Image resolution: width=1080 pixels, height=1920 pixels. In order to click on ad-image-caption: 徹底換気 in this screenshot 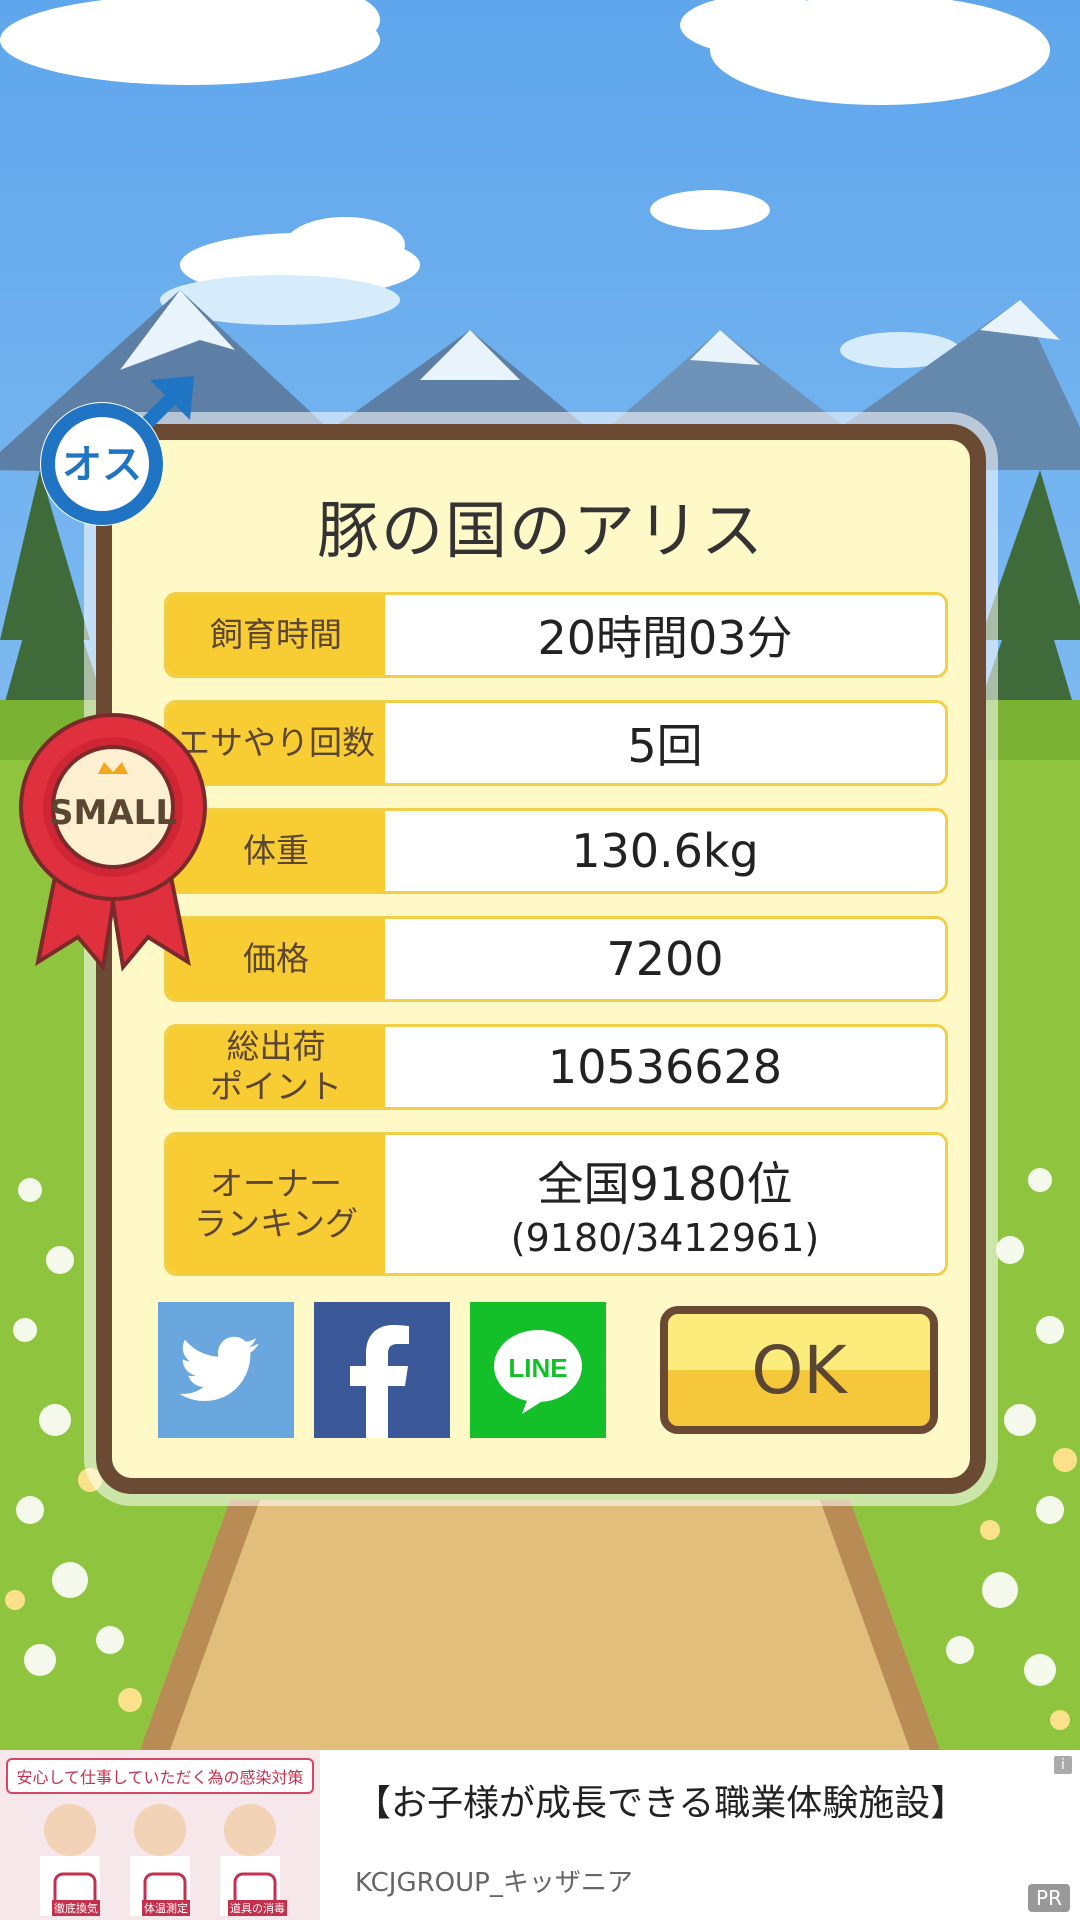, I will do `click(76, 1908)`.